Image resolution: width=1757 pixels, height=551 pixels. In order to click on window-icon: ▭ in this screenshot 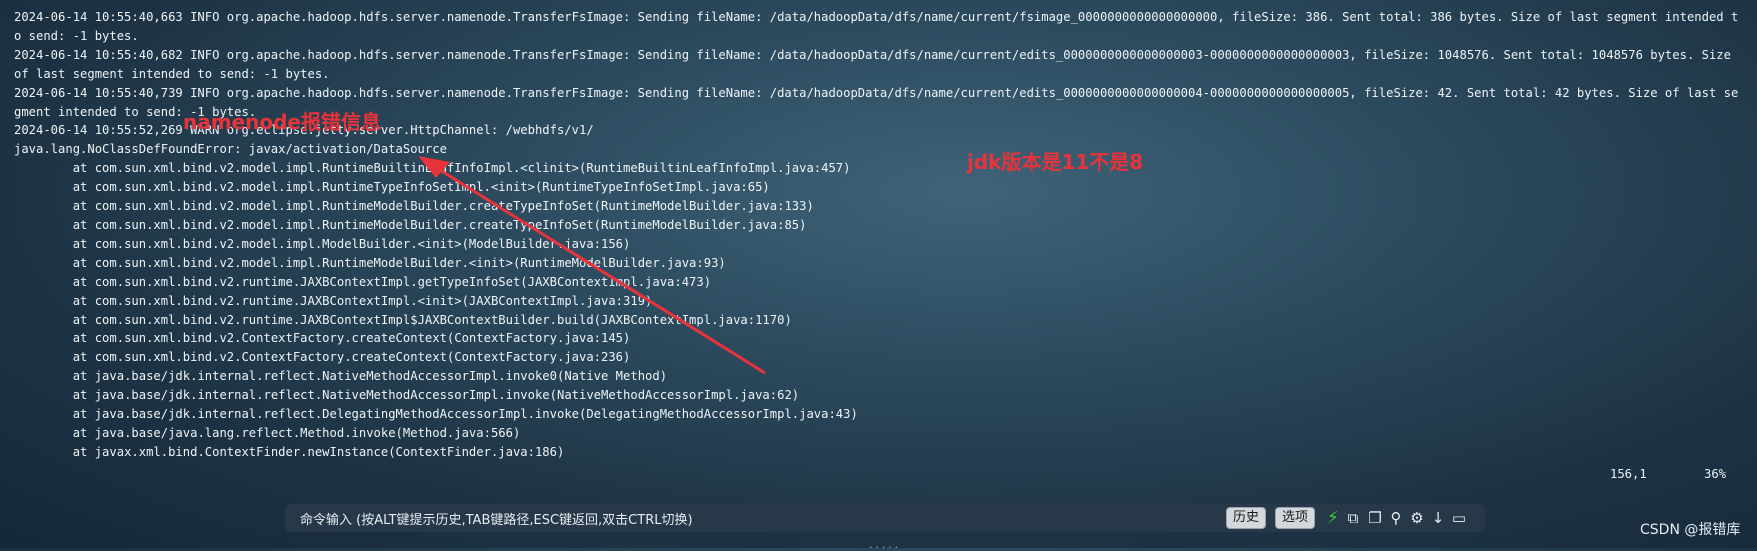, I will do `click(1459, 518)`.